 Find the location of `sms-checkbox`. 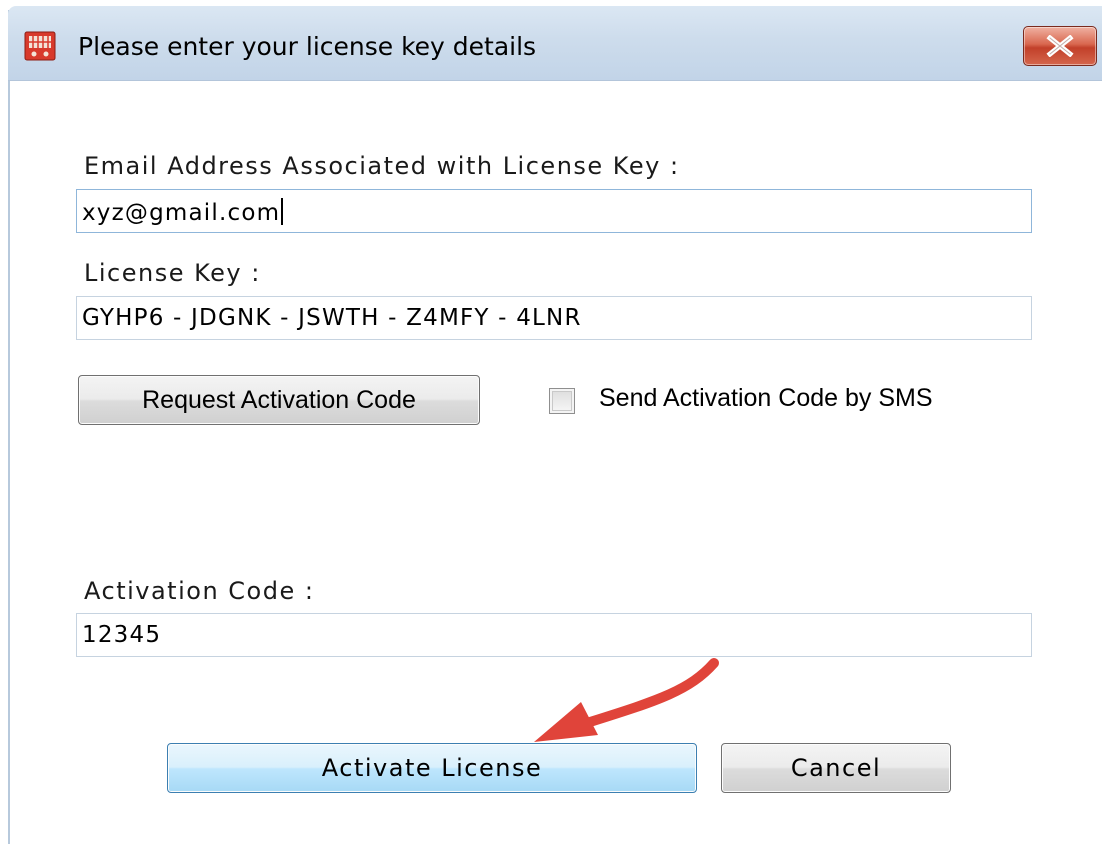

sms-checkbox is located at coordinates (562, 401).